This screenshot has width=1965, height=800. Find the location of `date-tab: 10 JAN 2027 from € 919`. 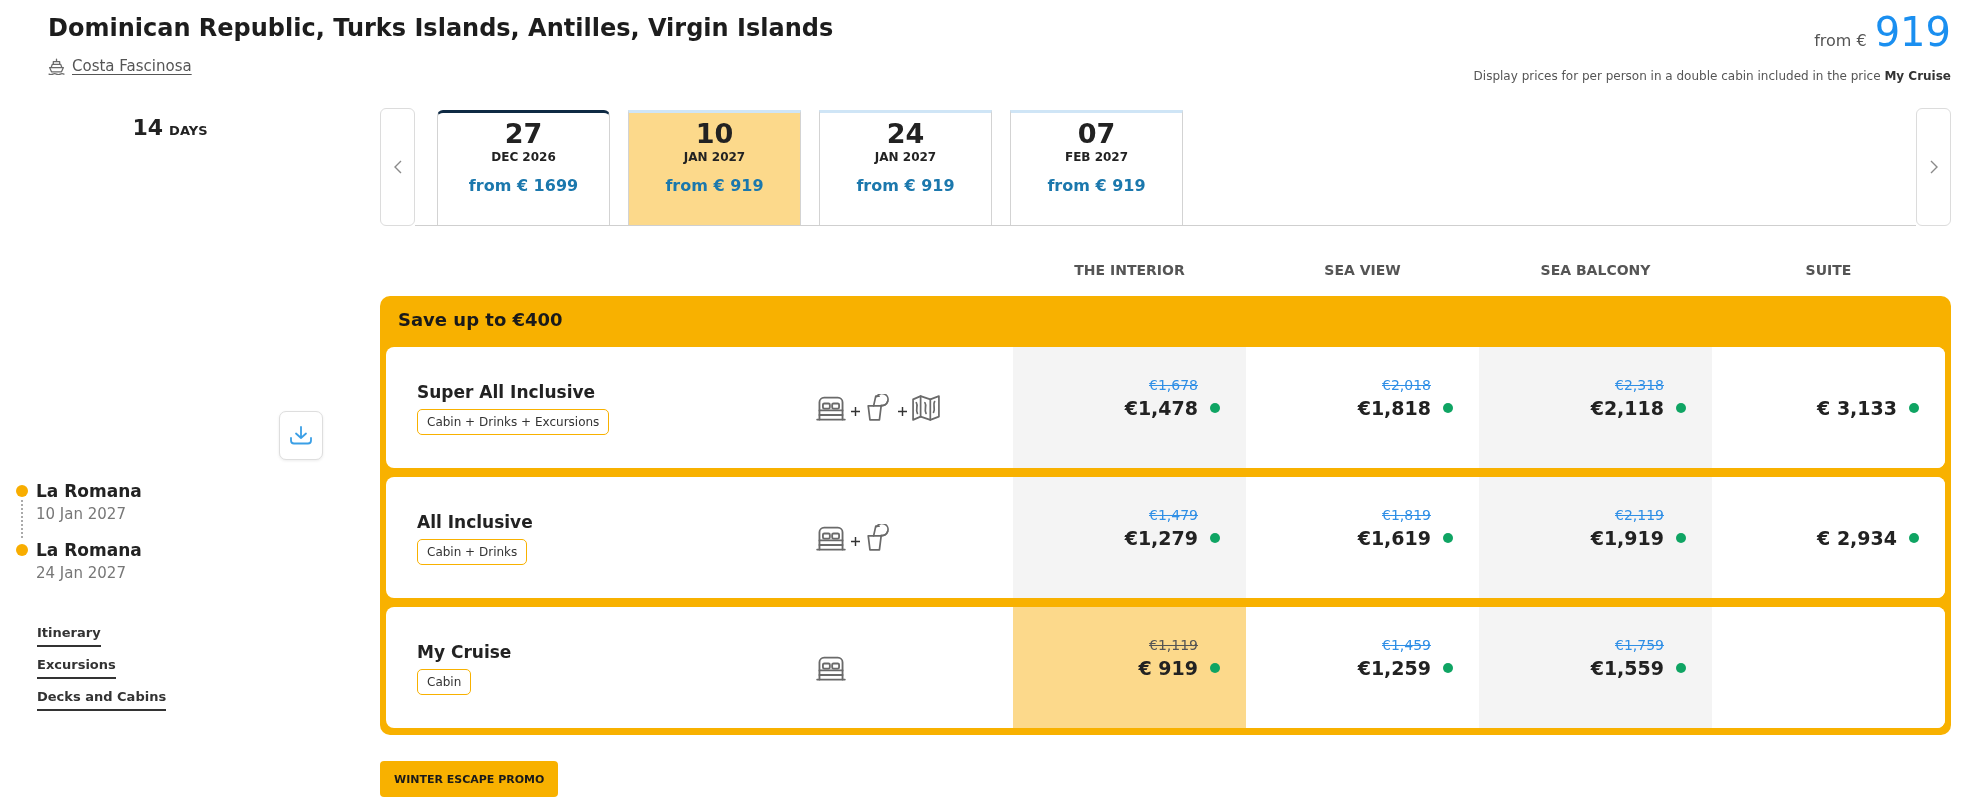

date-tab: 10 JAN 2027 from € 919 is located at coordinates (714, 167).